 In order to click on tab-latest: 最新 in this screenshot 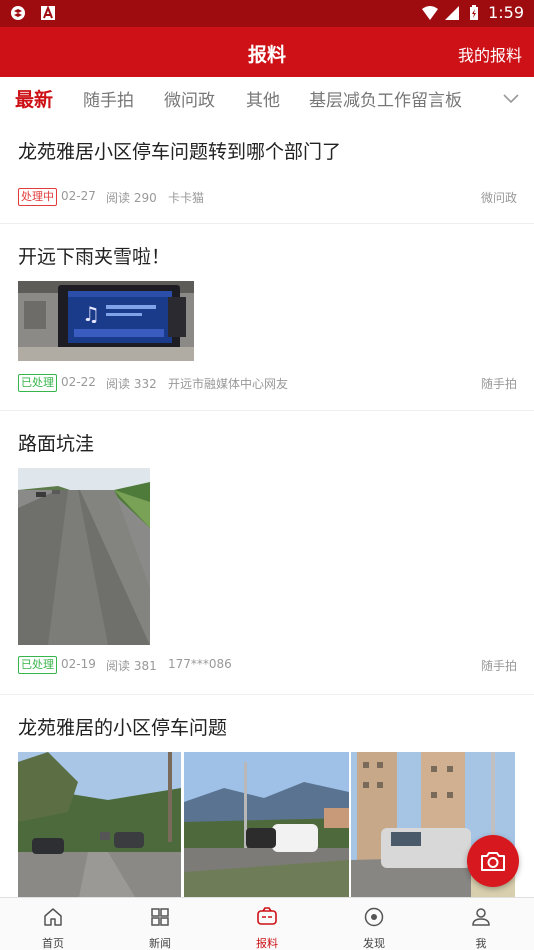, I will do `click(34, 98)`.